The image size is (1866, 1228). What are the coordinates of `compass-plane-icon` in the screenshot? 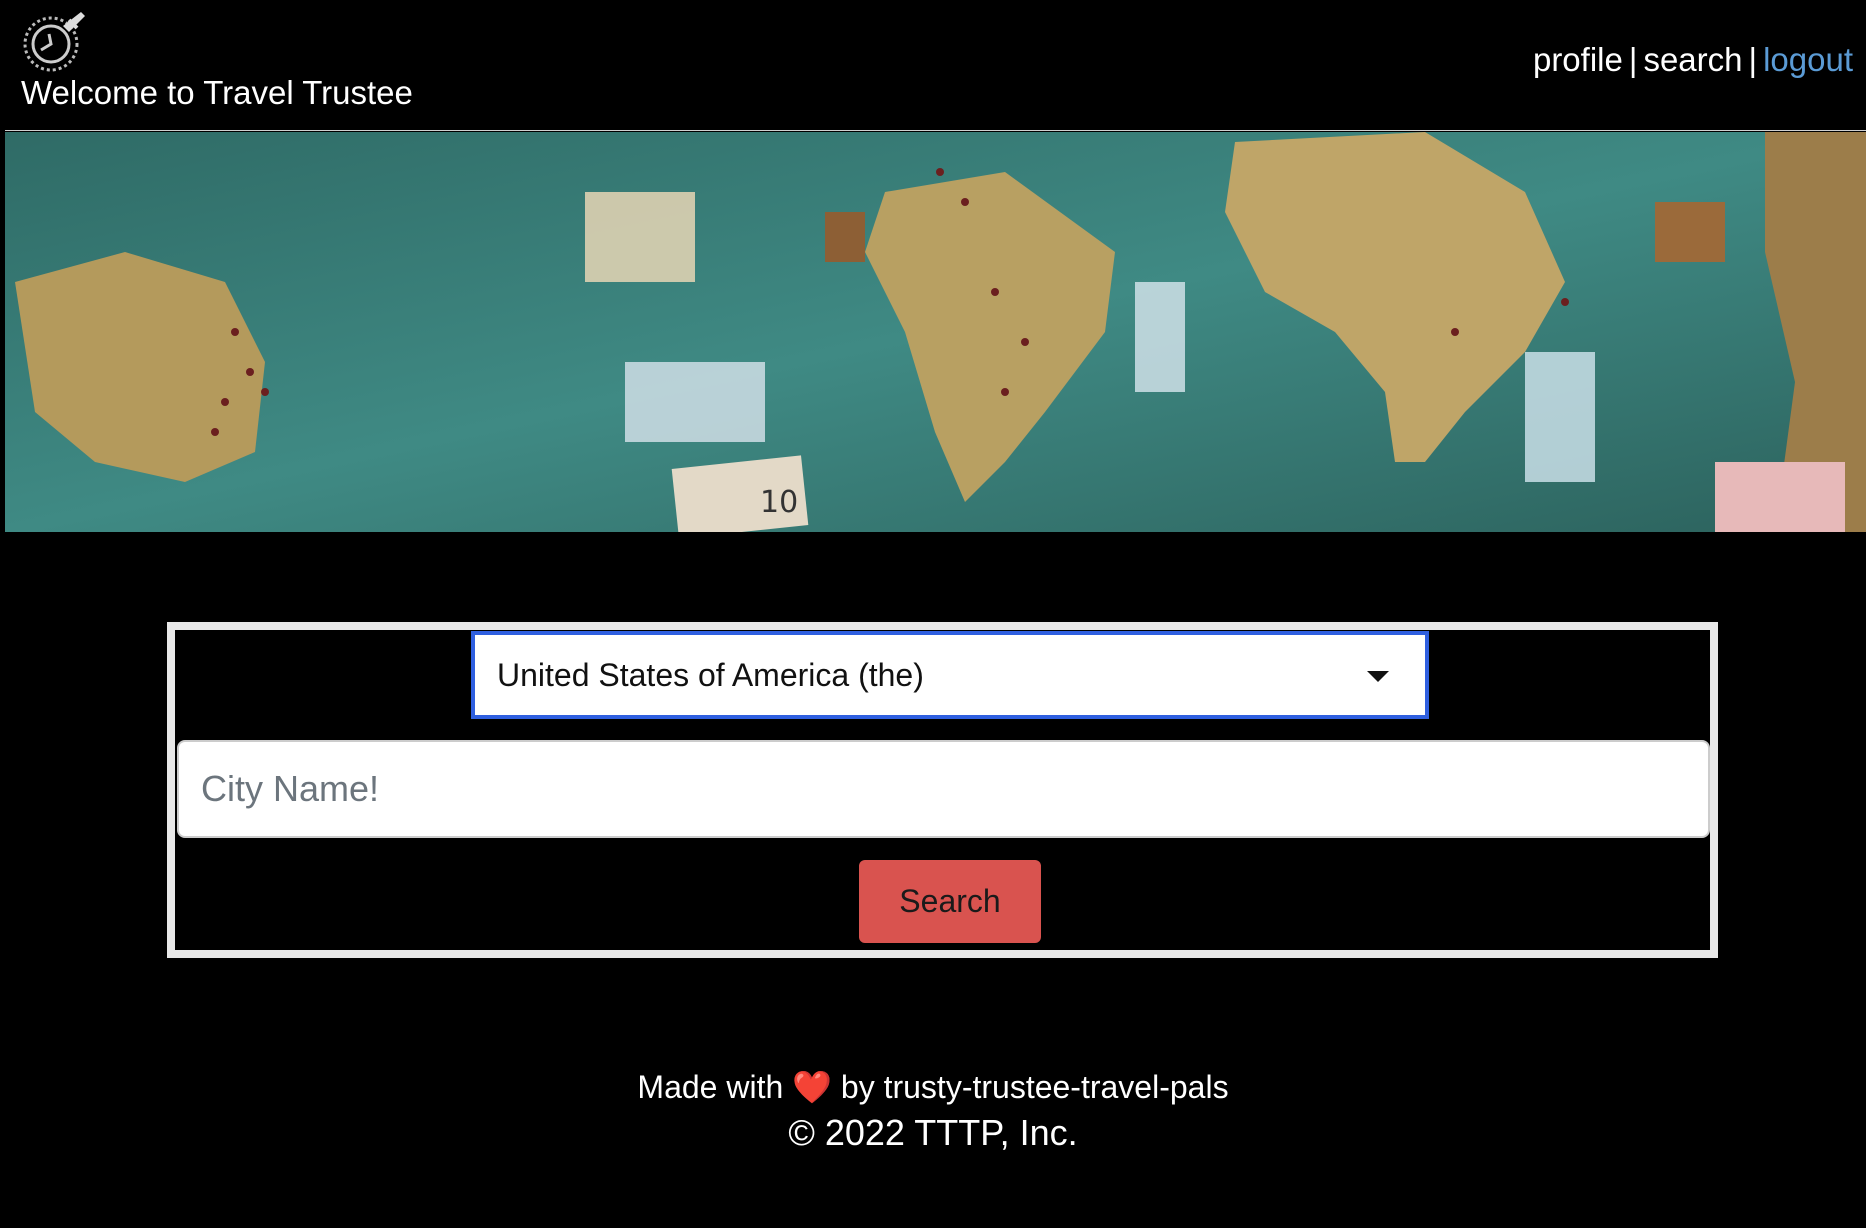 It's located at (54, 41).